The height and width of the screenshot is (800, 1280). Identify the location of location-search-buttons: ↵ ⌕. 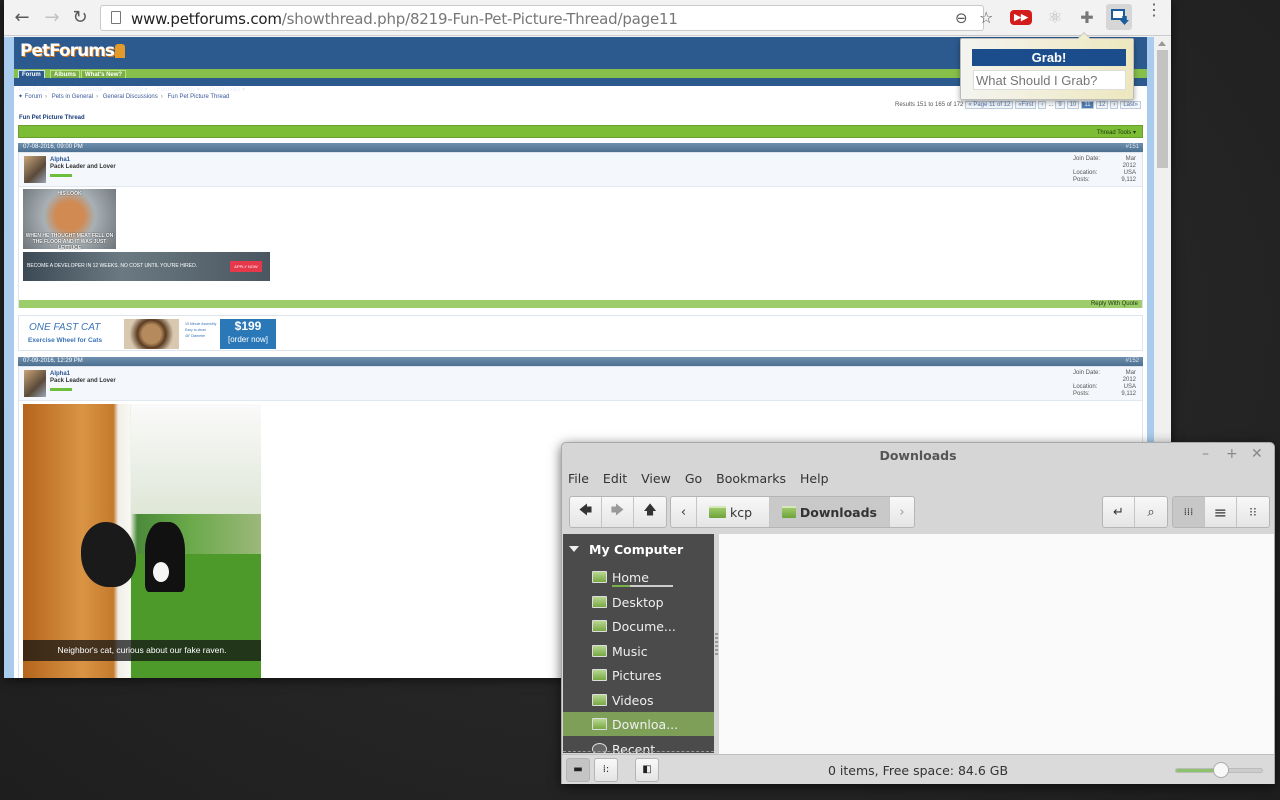
(1135, 512).